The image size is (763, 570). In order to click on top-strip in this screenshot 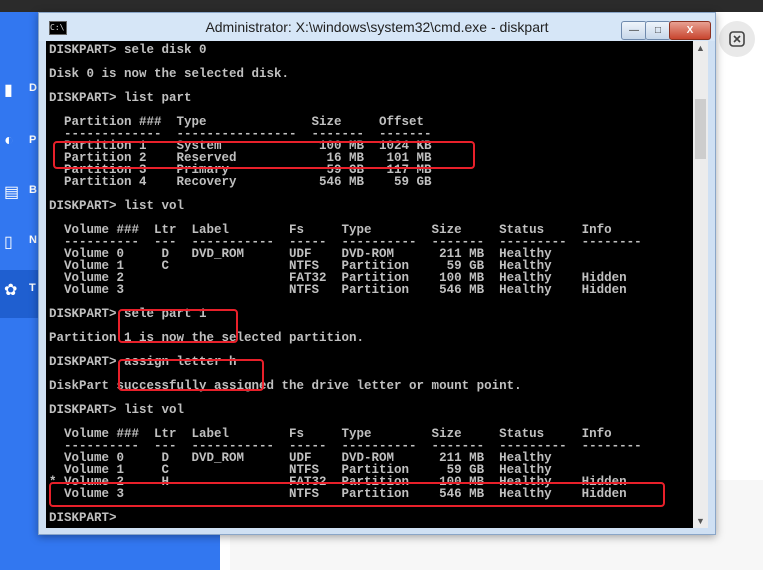, I will do `click(381, 6)`.